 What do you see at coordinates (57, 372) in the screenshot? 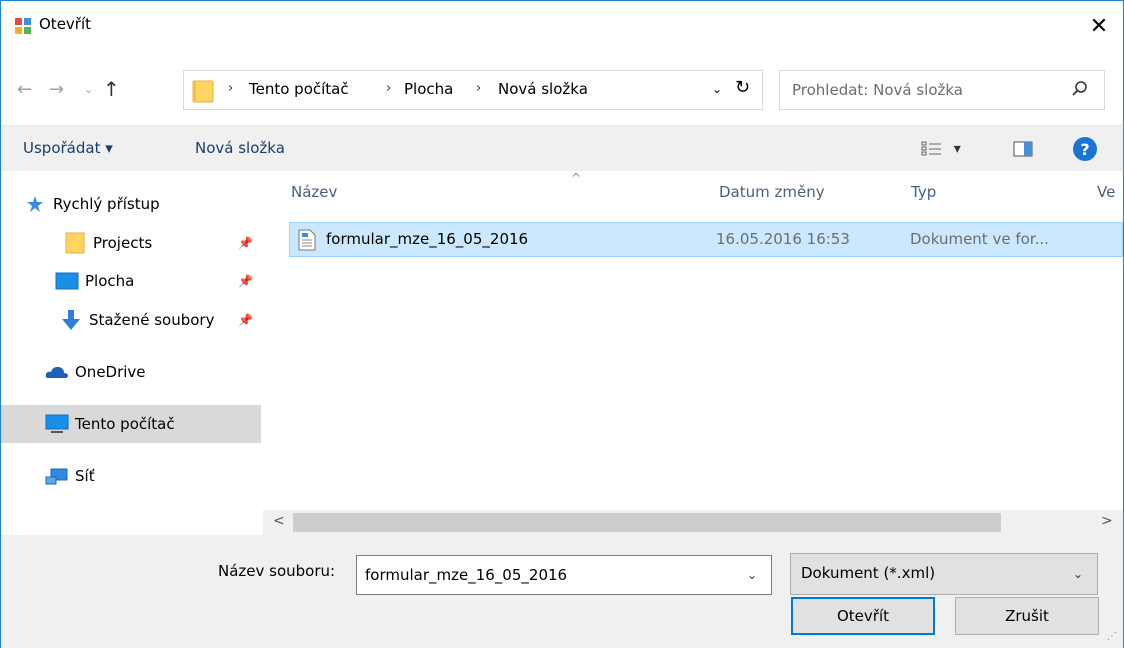
I see `cloud-icon` at bounding box center [57, 372].